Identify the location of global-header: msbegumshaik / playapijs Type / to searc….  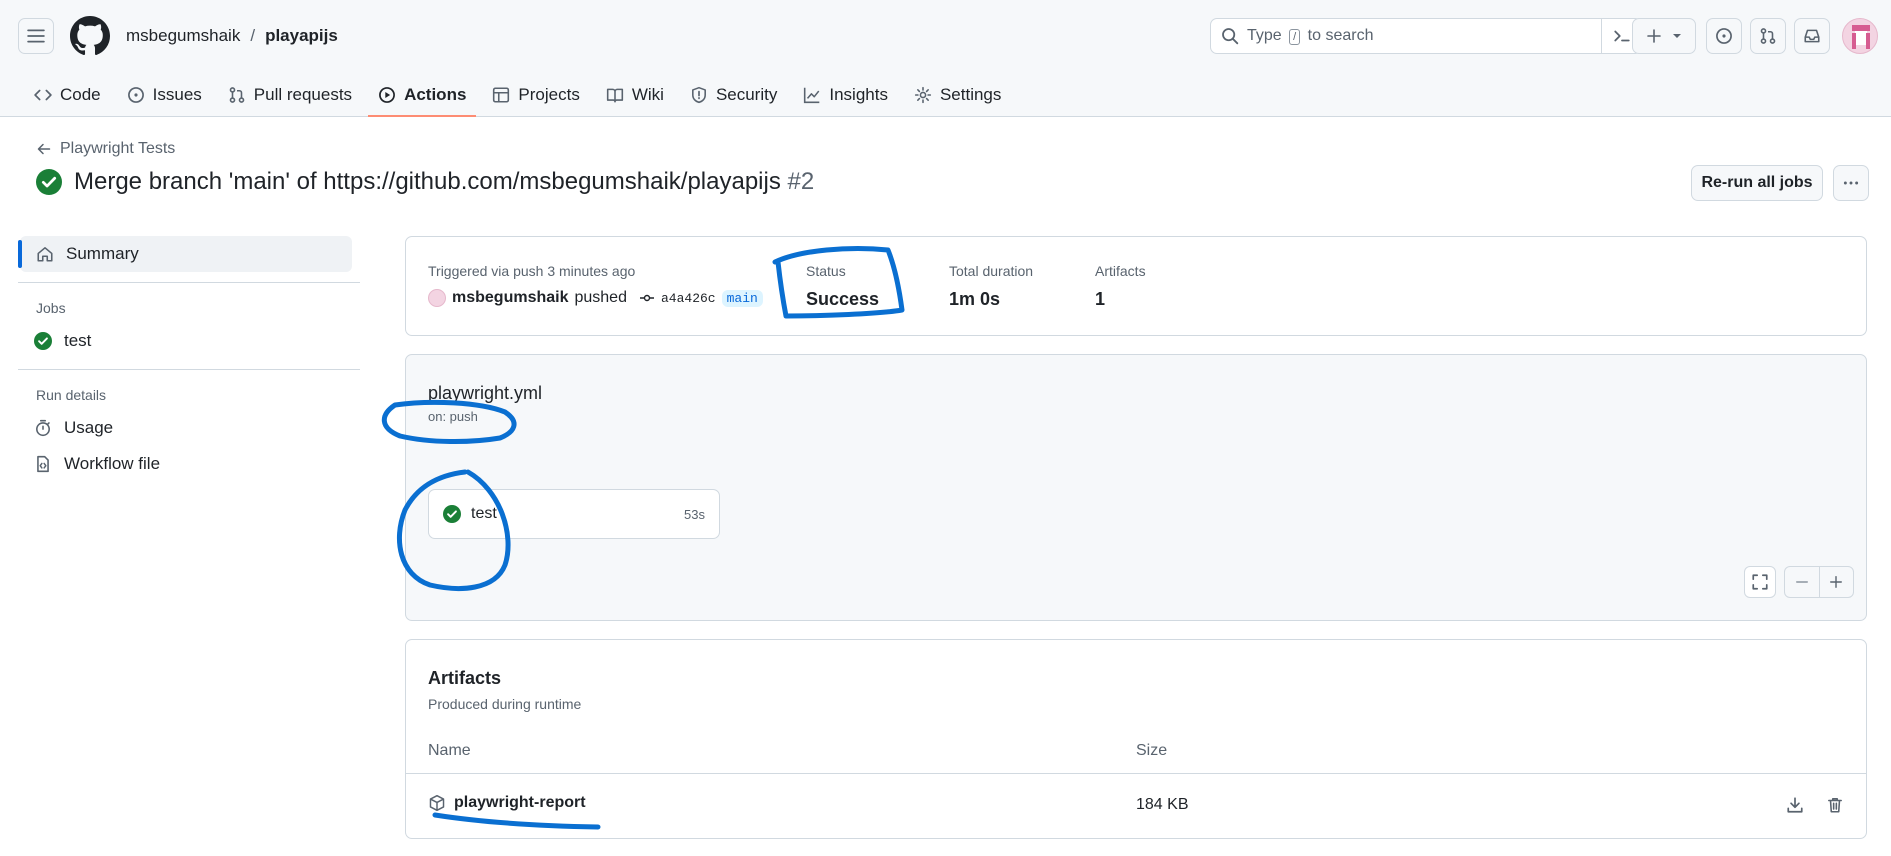
(945, 58).